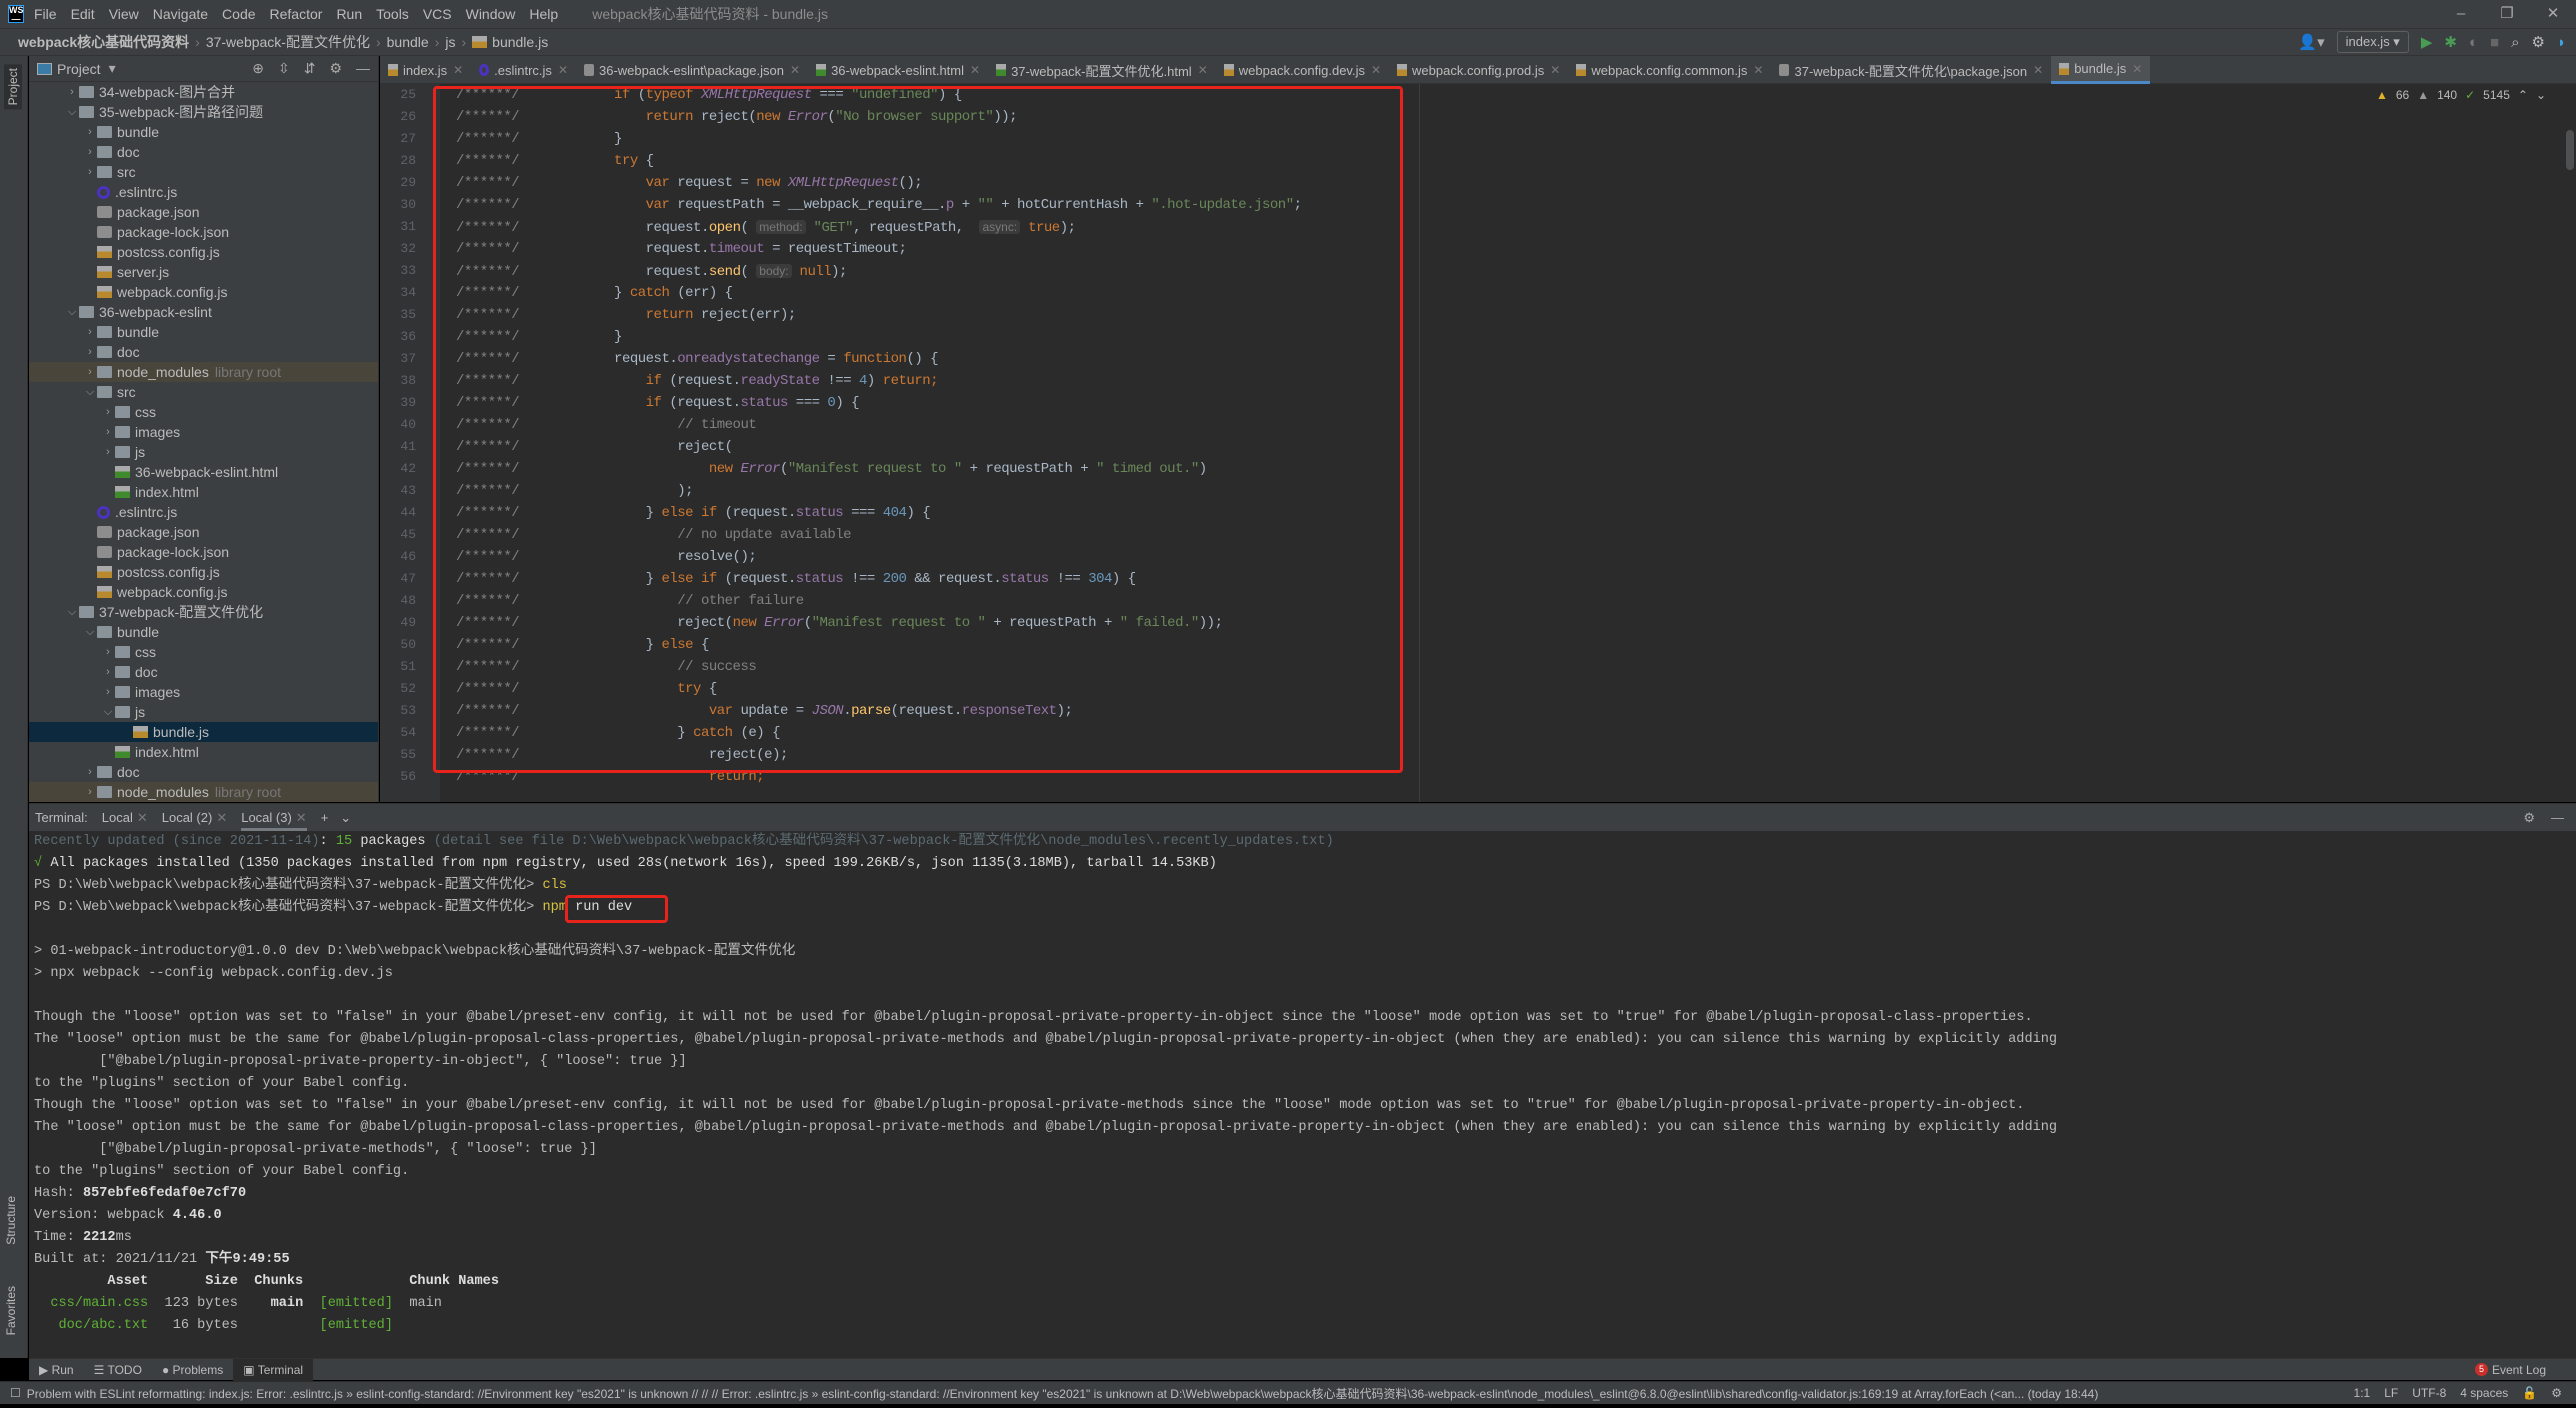  I want to click on editor-scrollbar, so click(2570, 150).